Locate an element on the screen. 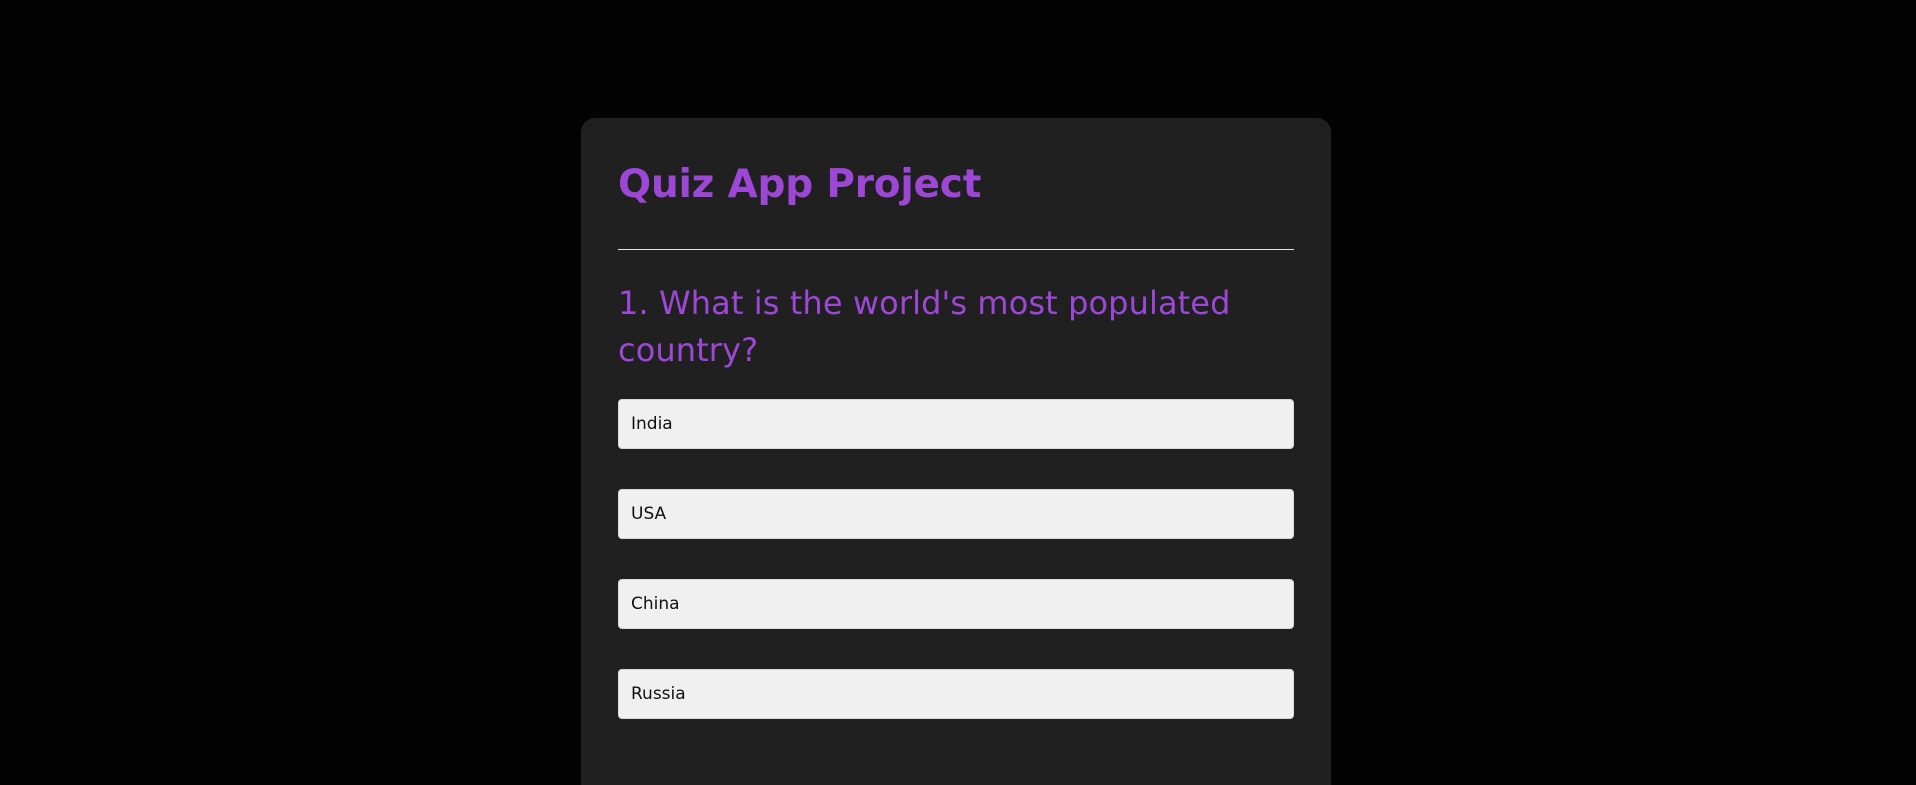 This screenshot has width=1916, height=785. quiz-title: Quiz App Project is located at coordinates (800, 184).